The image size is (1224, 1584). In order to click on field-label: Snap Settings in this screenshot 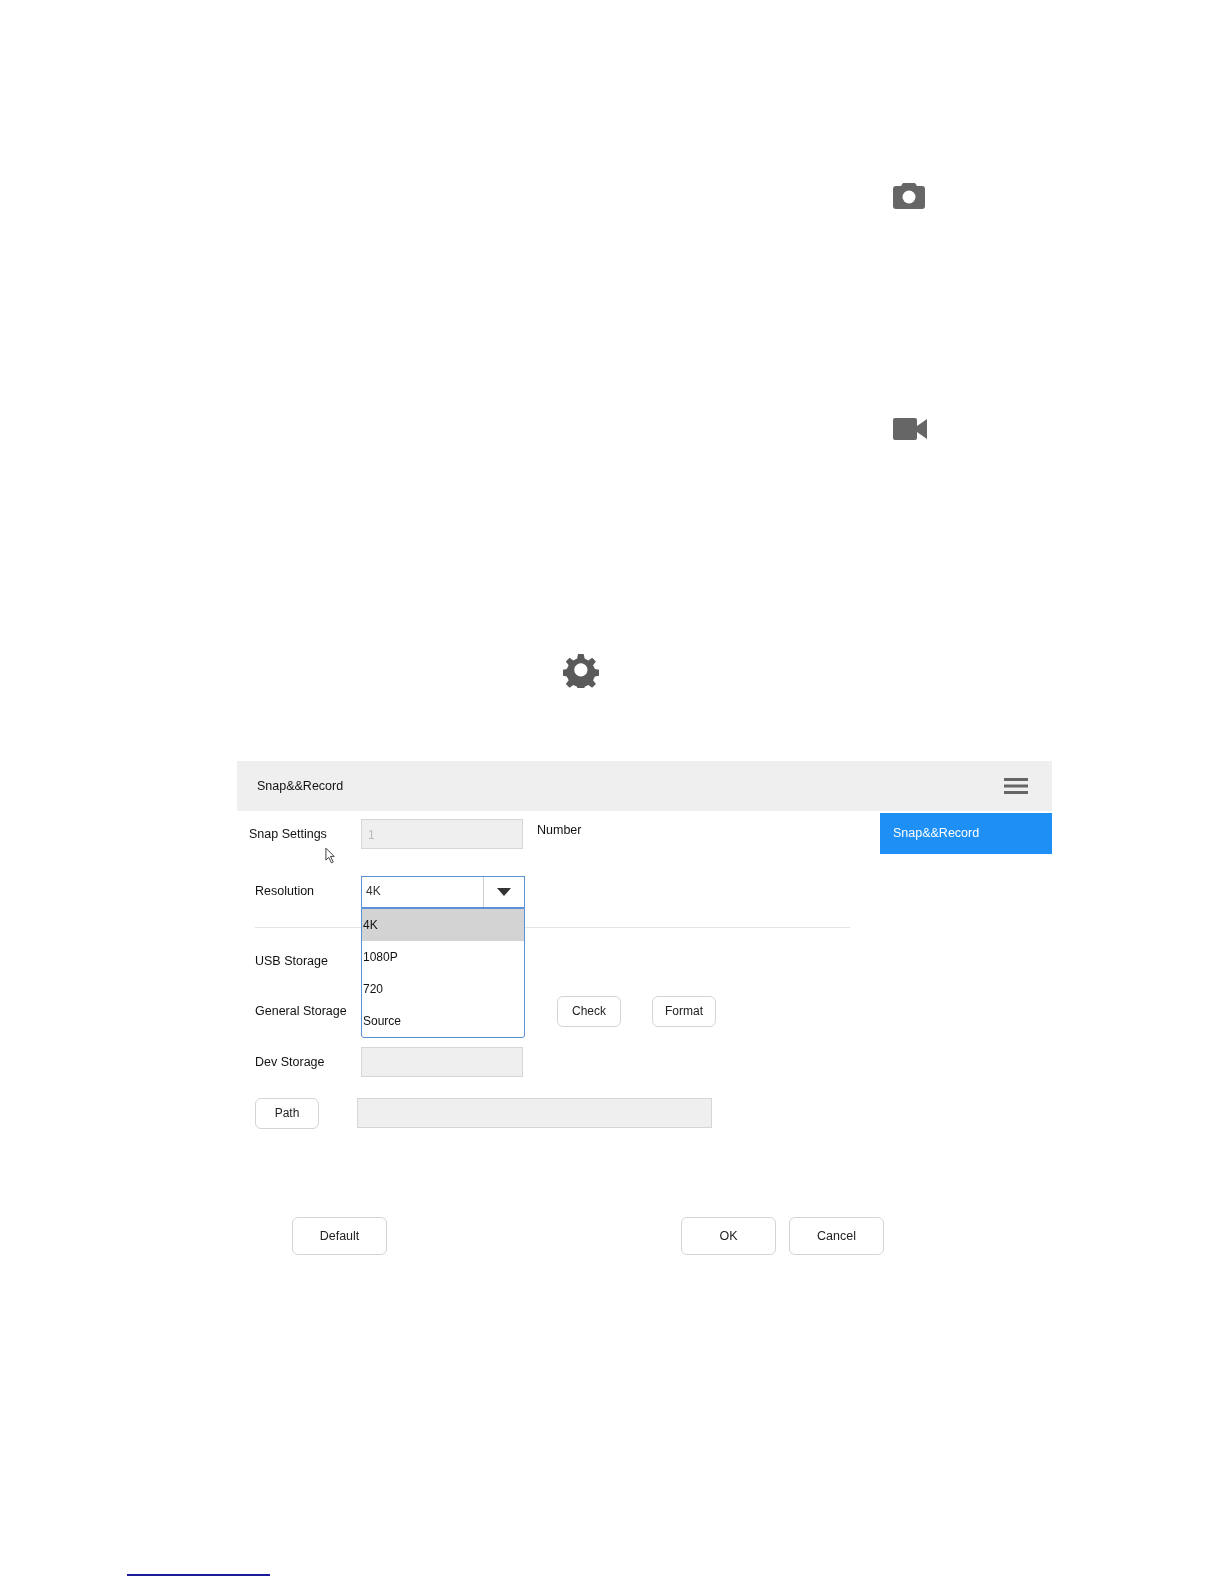, I will do `click(288, 834)`.